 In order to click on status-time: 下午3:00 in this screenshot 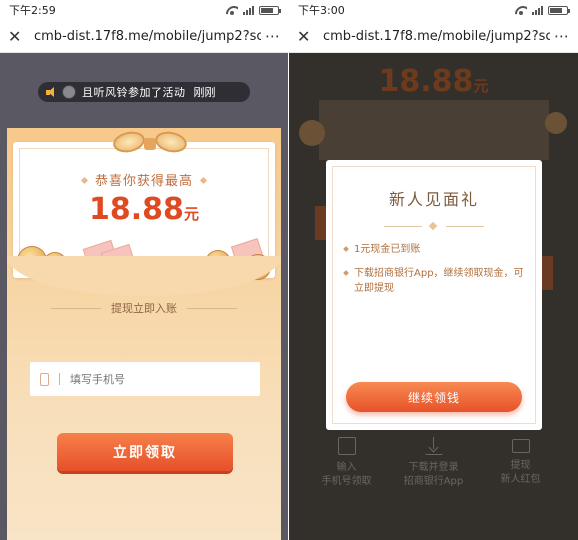, I will do `click(321, 10)`.